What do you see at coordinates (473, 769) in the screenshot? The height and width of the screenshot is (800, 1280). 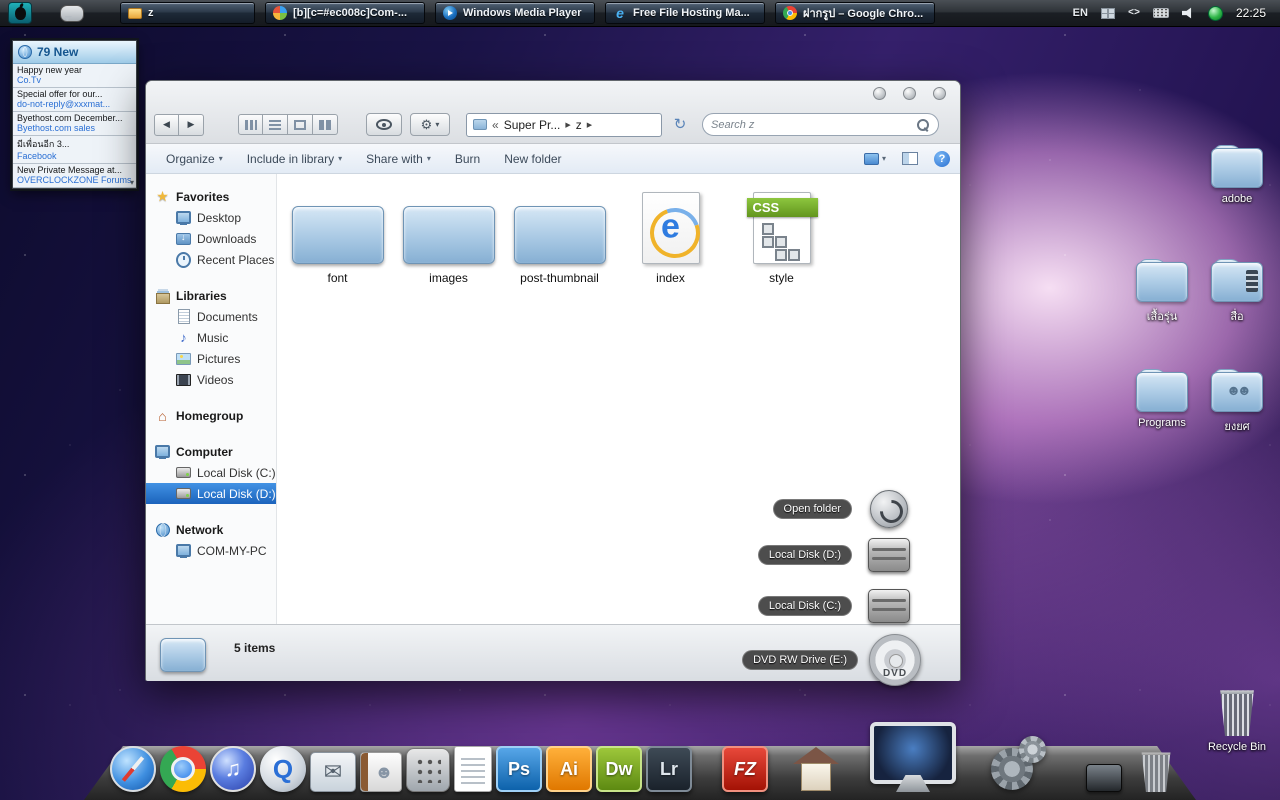 I see `dock-item-textedit` at bounding box center [473, 769].